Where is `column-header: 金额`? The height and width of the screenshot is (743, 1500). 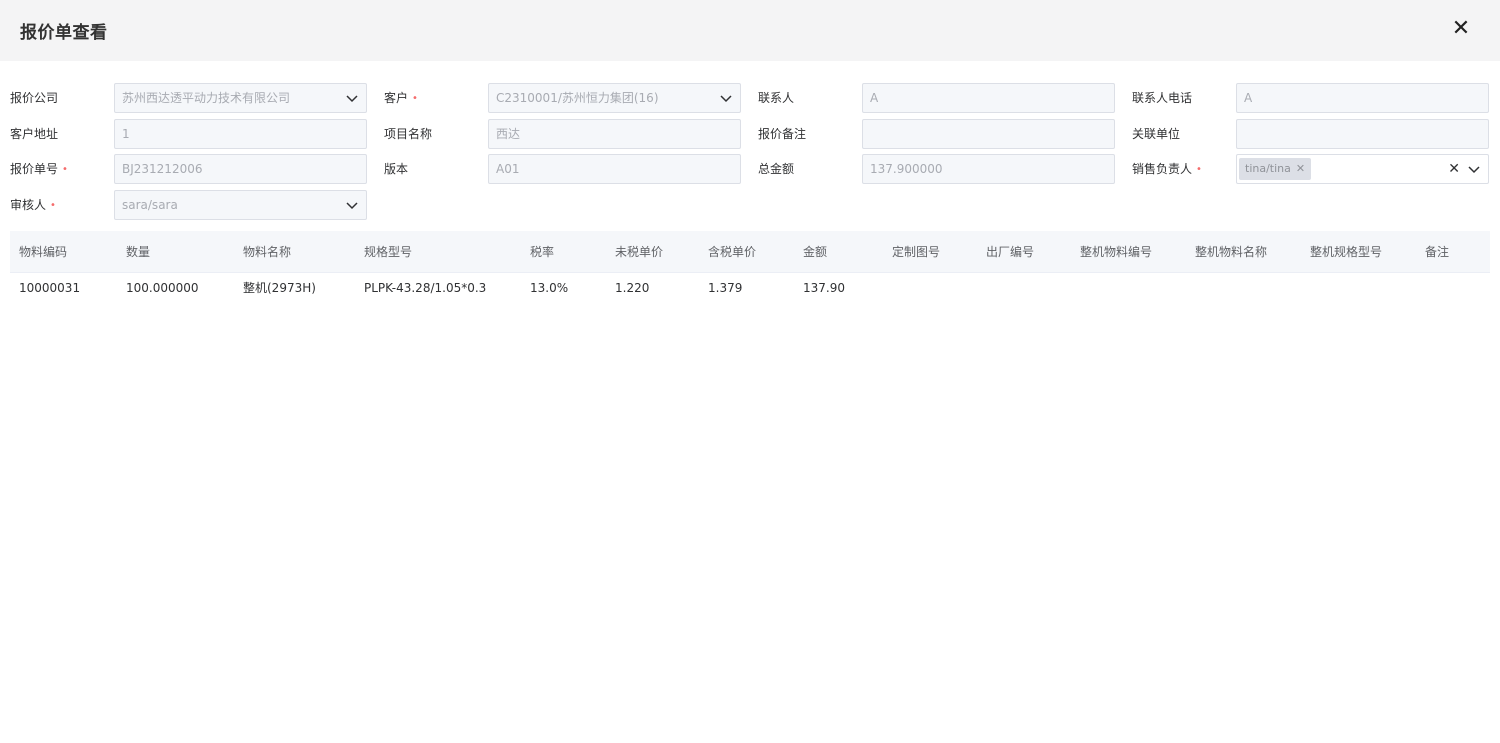
column-header: 金额 is located at coordinates (815, 252).